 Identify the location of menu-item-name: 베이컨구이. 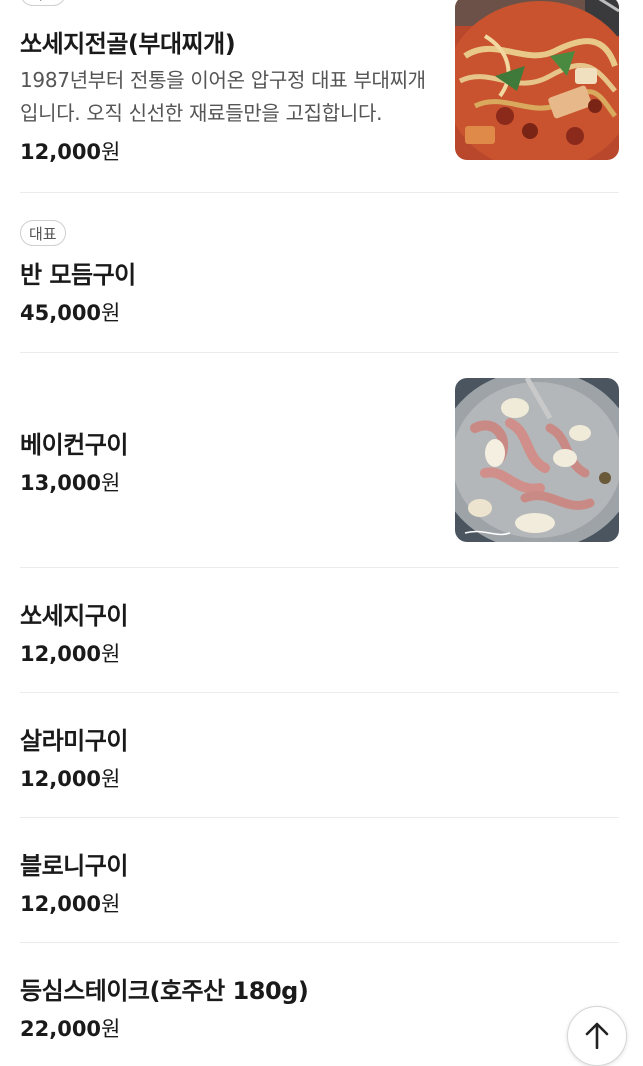
(74, 445).